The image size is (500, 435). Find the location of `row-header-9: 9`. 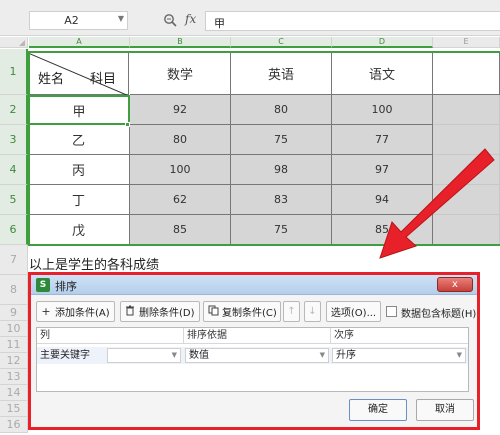

row-header-9: 9 is located at coordinates (14, 313).